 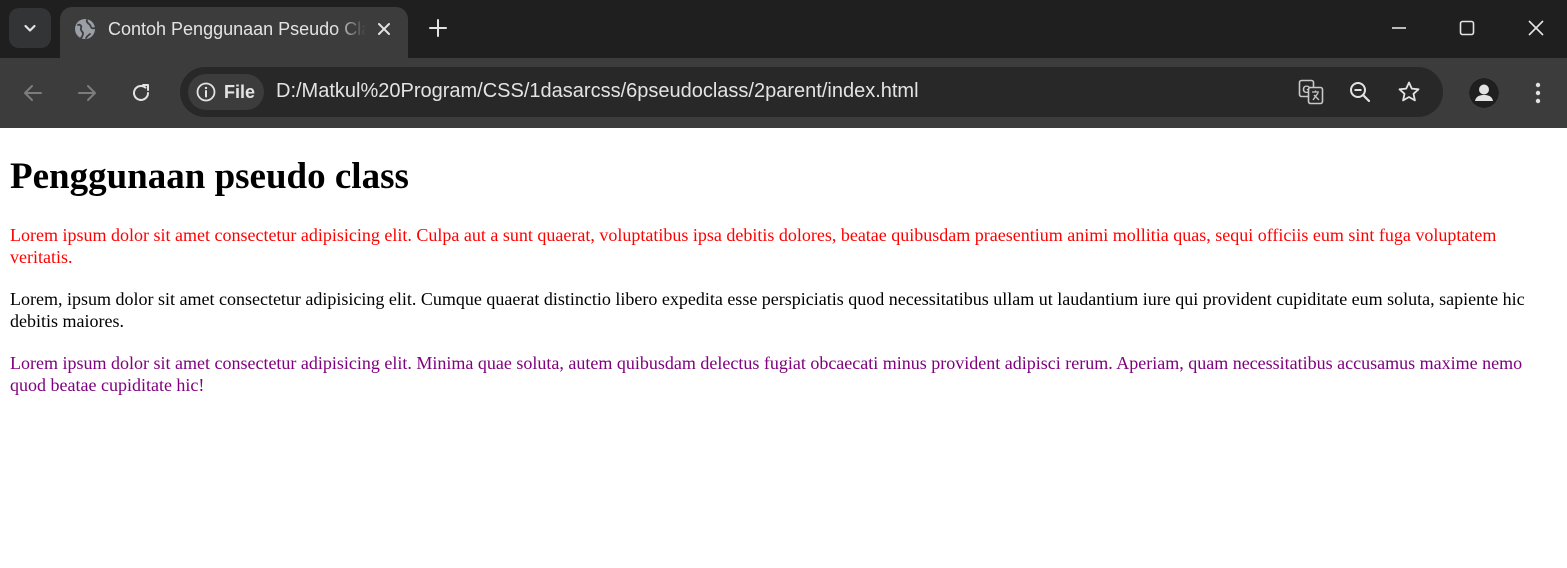 I want to click on translate-icon: G, so click(x=1311, y=92).